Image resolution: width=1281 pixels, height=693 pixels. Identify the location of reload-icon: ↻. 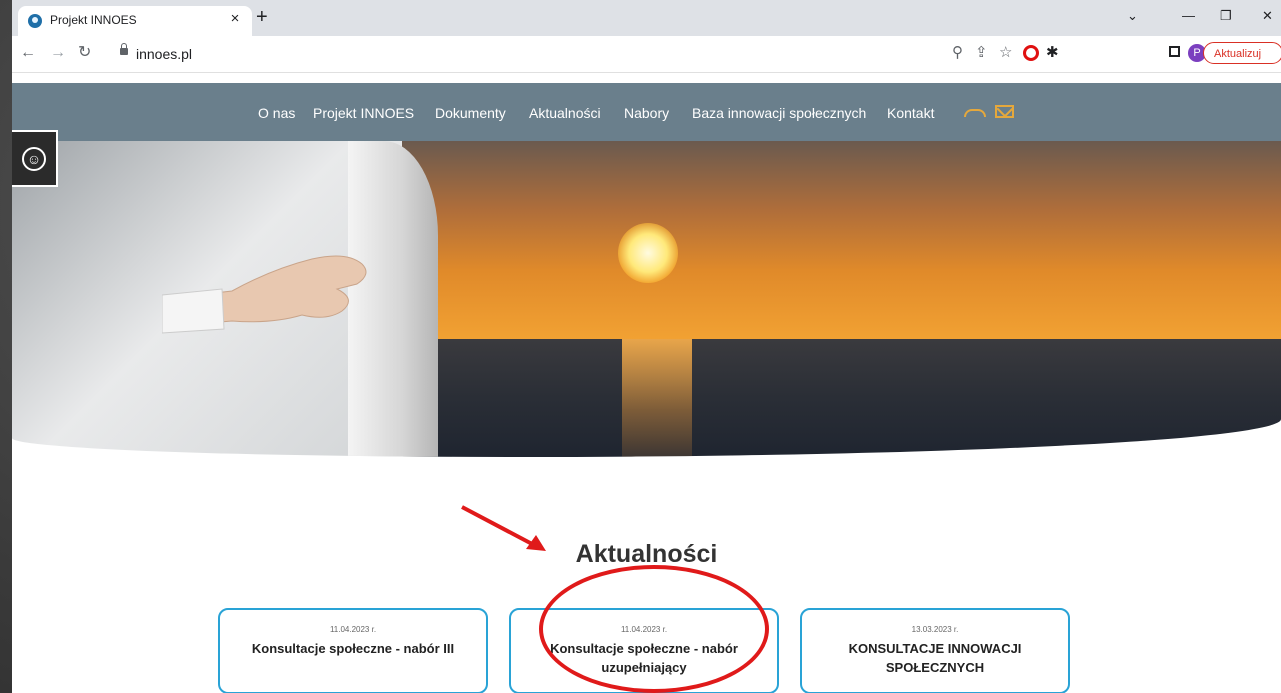
(84, 53).